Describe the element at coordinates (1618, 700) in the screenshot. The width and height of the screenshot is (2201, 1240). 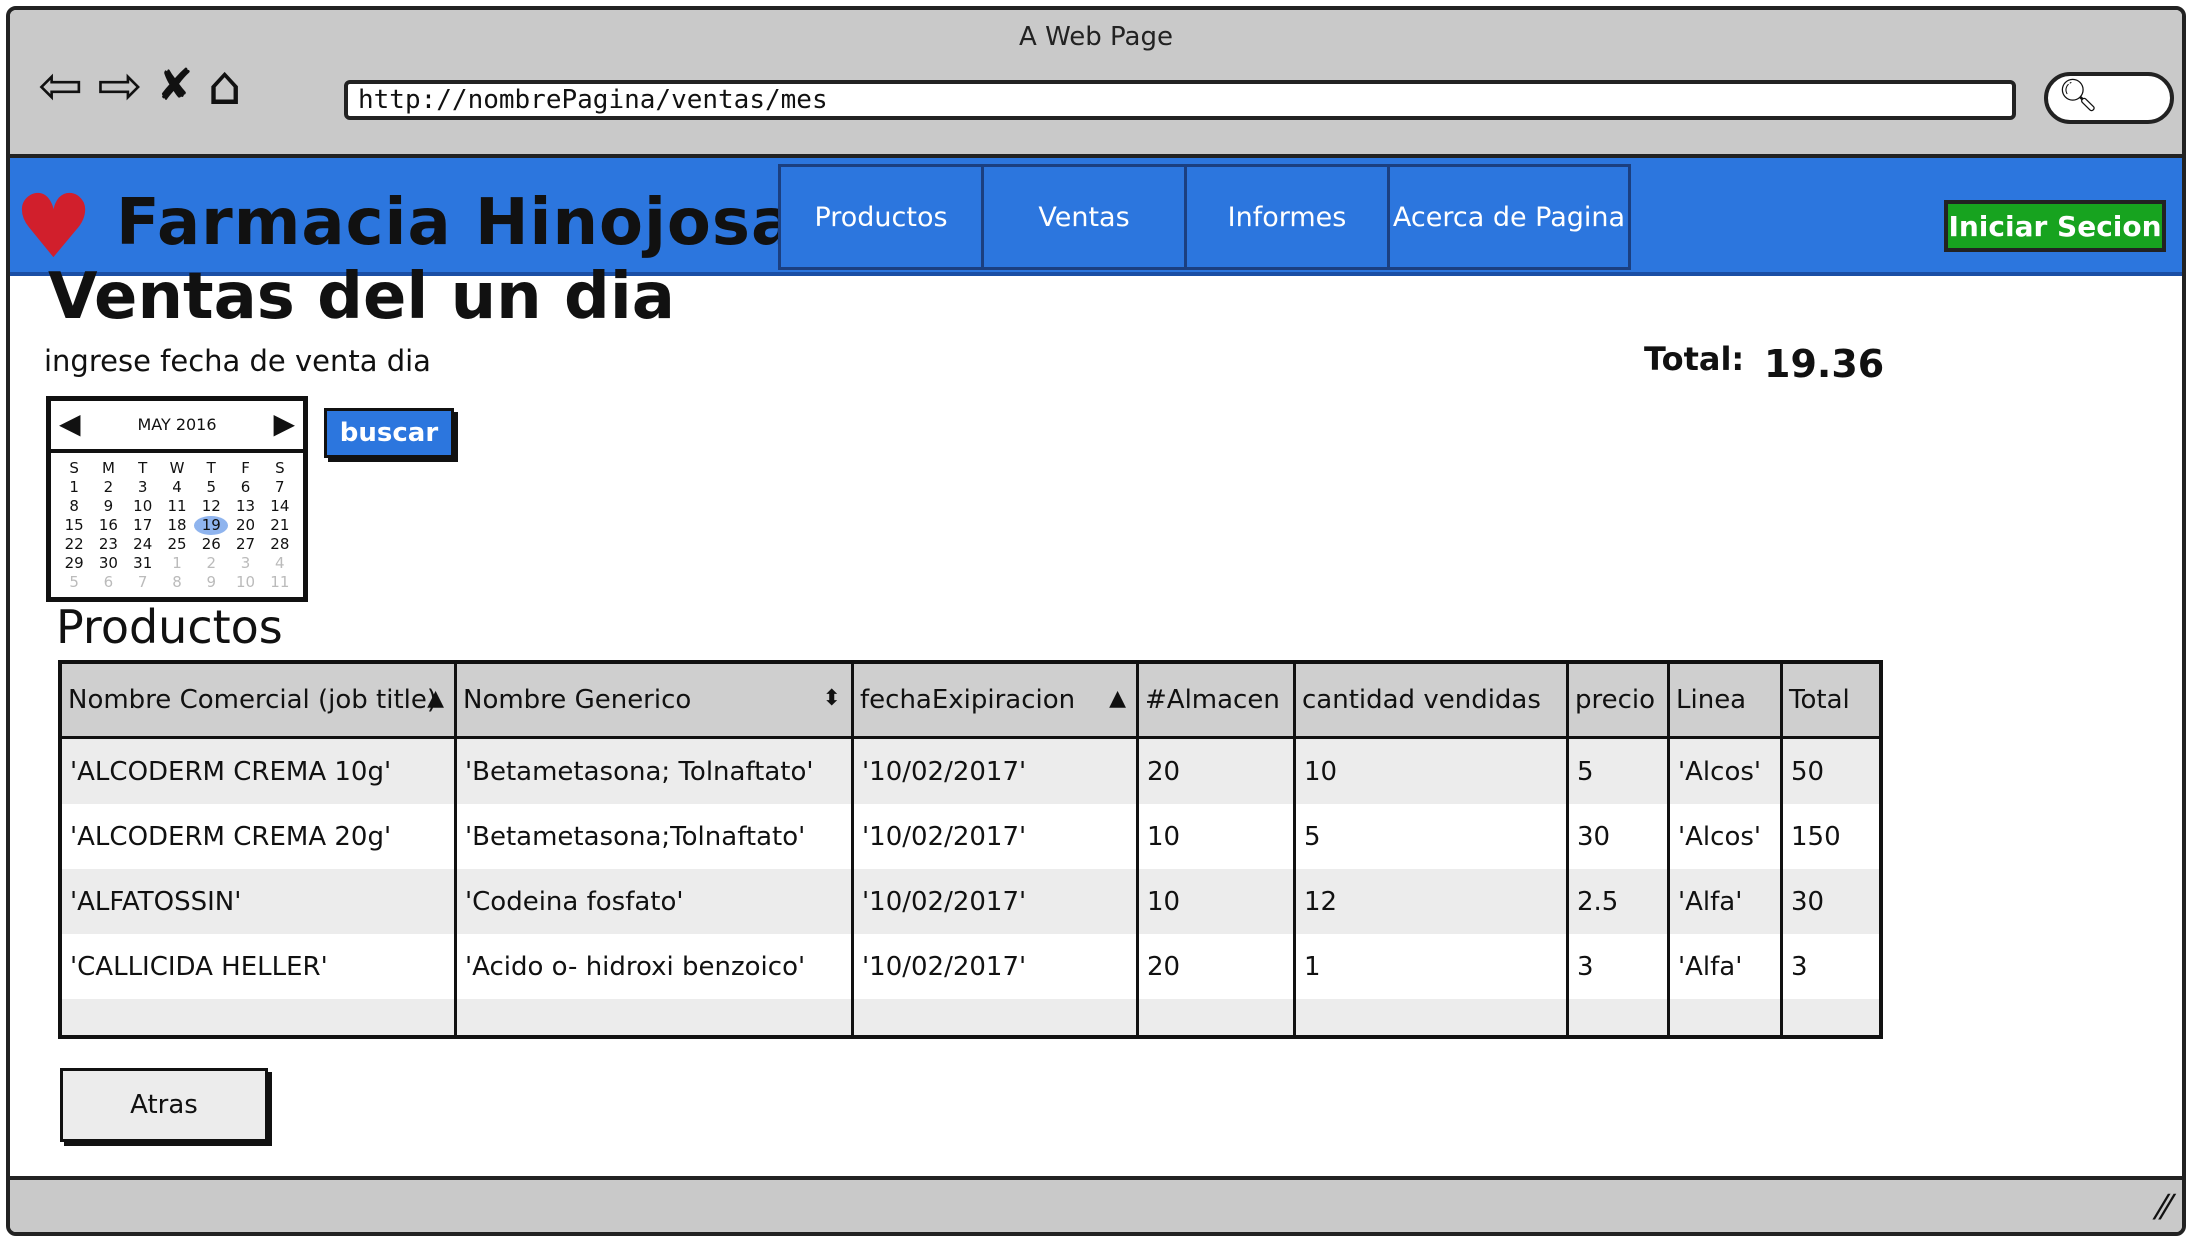
I see `column-header-precio: precio` at that location.